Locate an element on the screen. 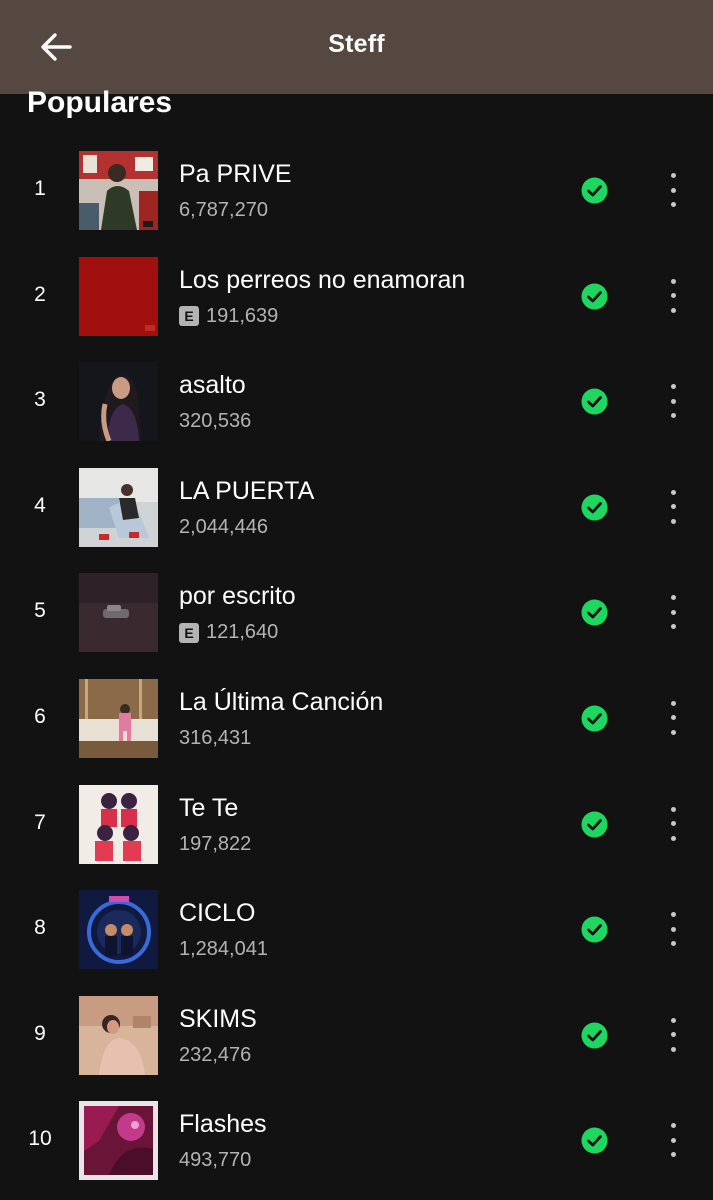  track-meta: 316,431 is located at coordinates (215, 738).